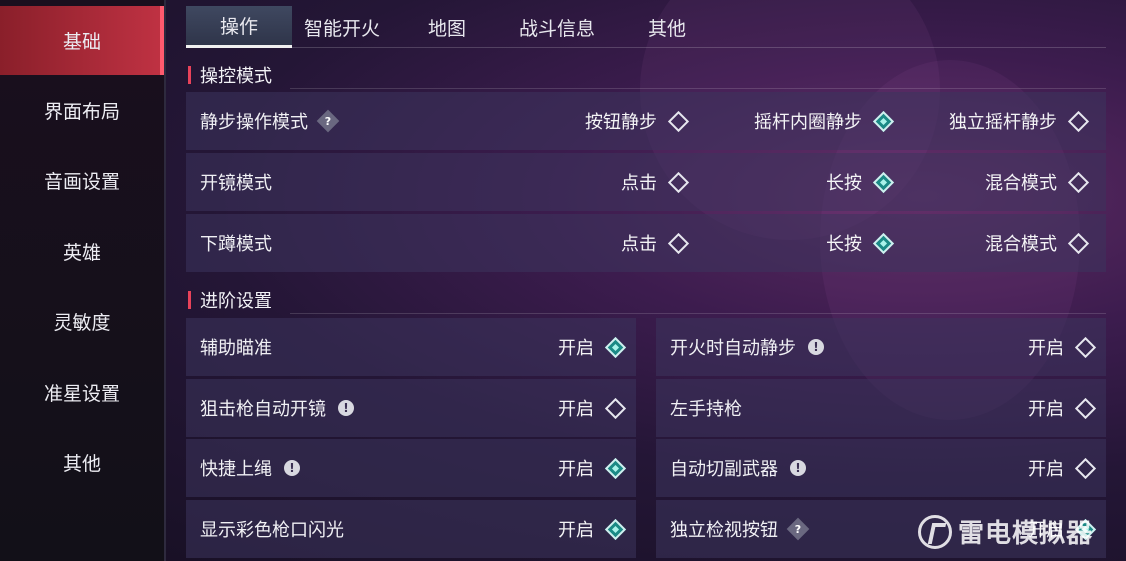  I want to click on setting-label-text: 开镜模式, so click(236, 183).